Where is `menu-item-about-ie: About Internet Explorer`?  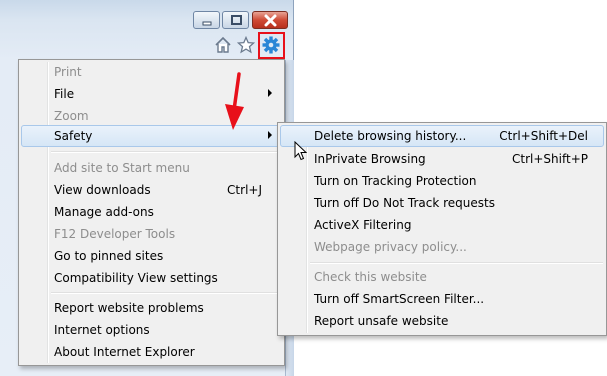 menu-item-about-ie: About Internet Explorer is located at coordinates (151, 352).